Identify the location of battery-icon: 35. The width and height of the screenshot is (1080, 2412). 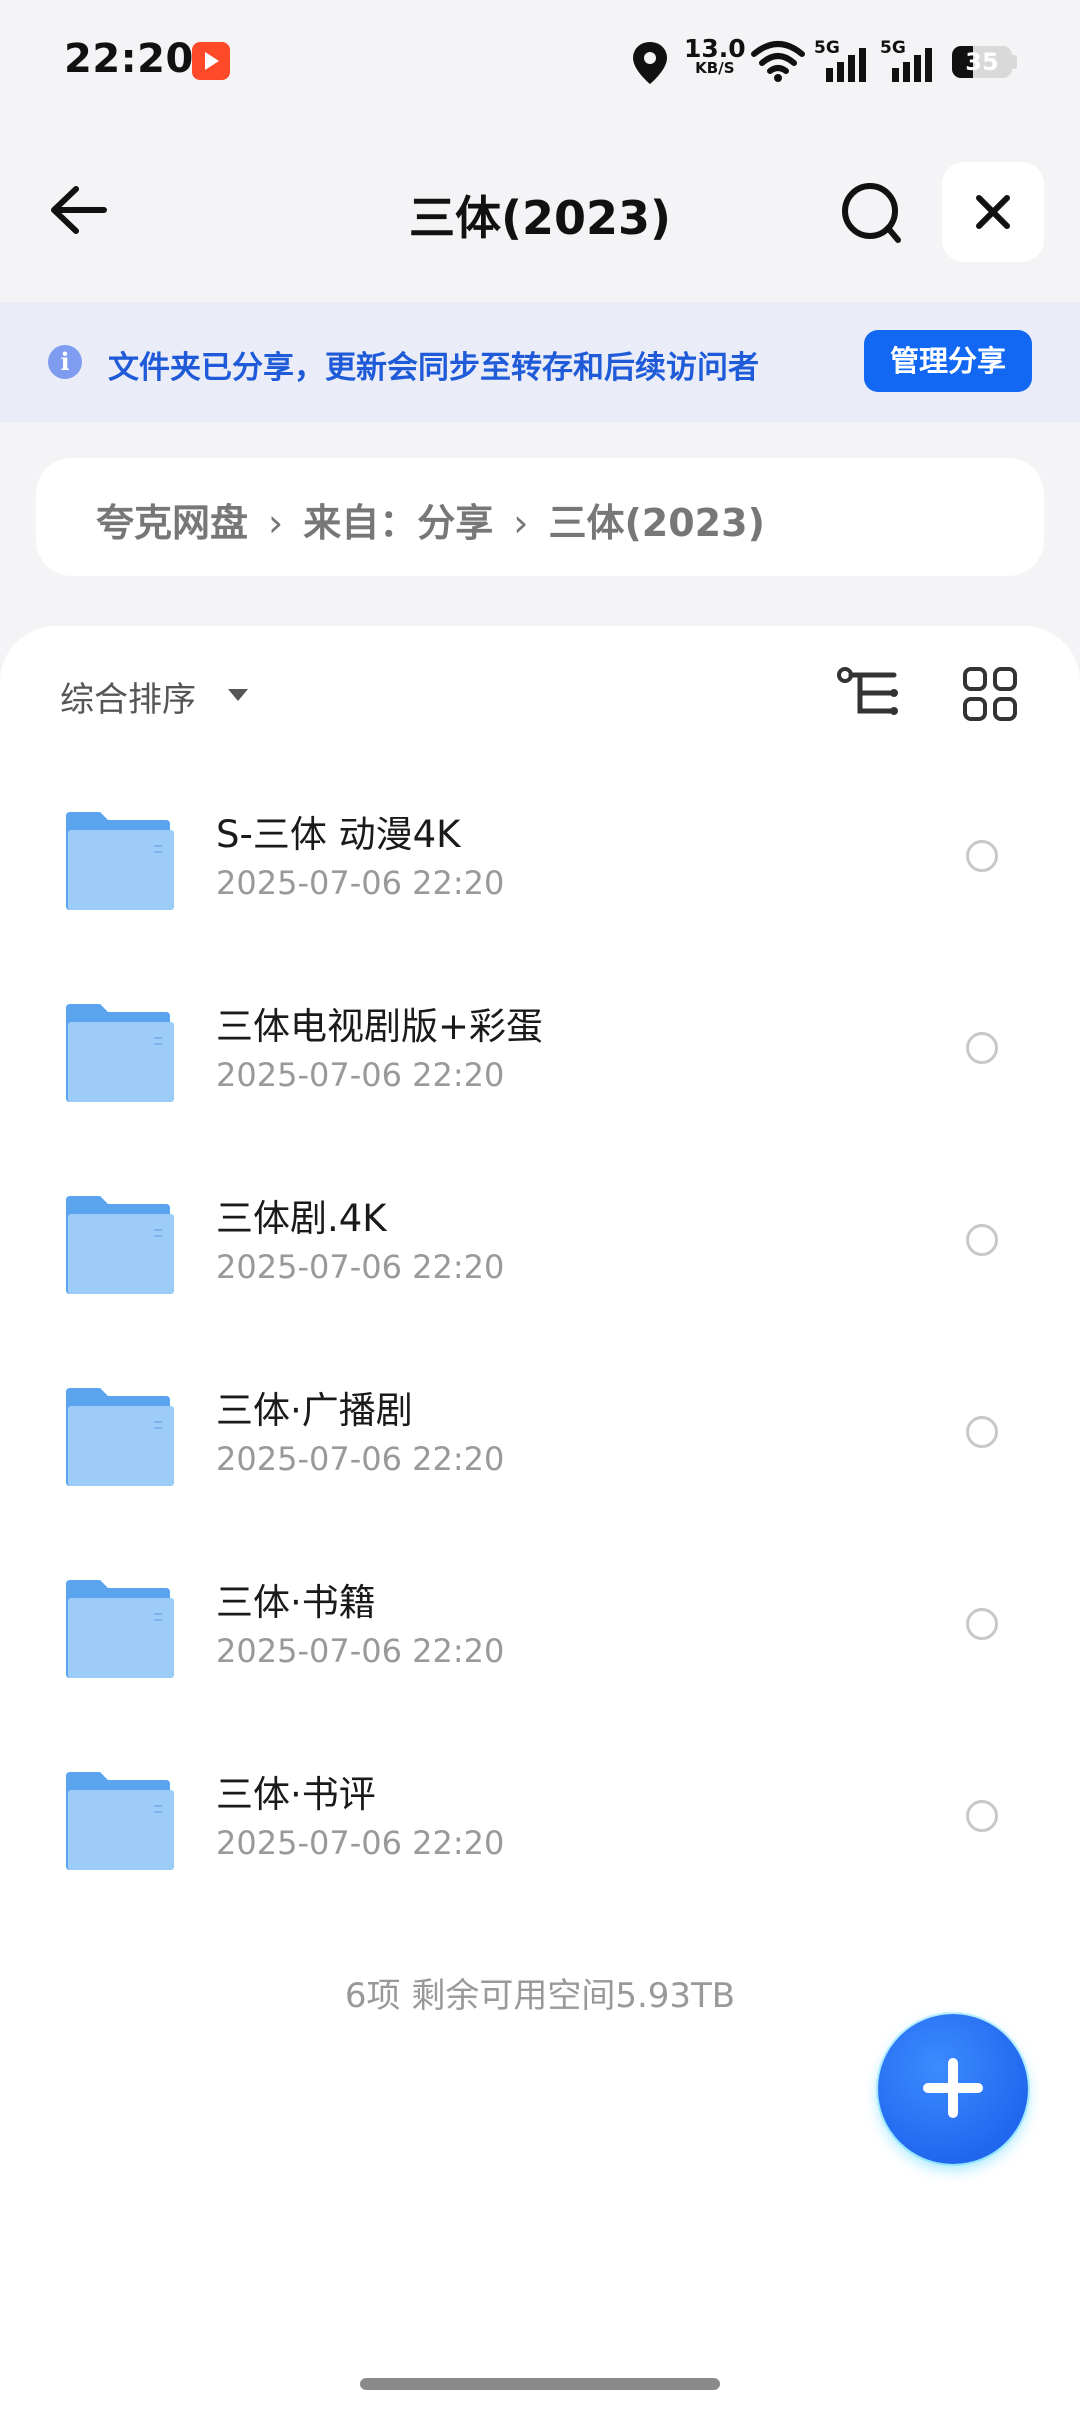
(982, 62).